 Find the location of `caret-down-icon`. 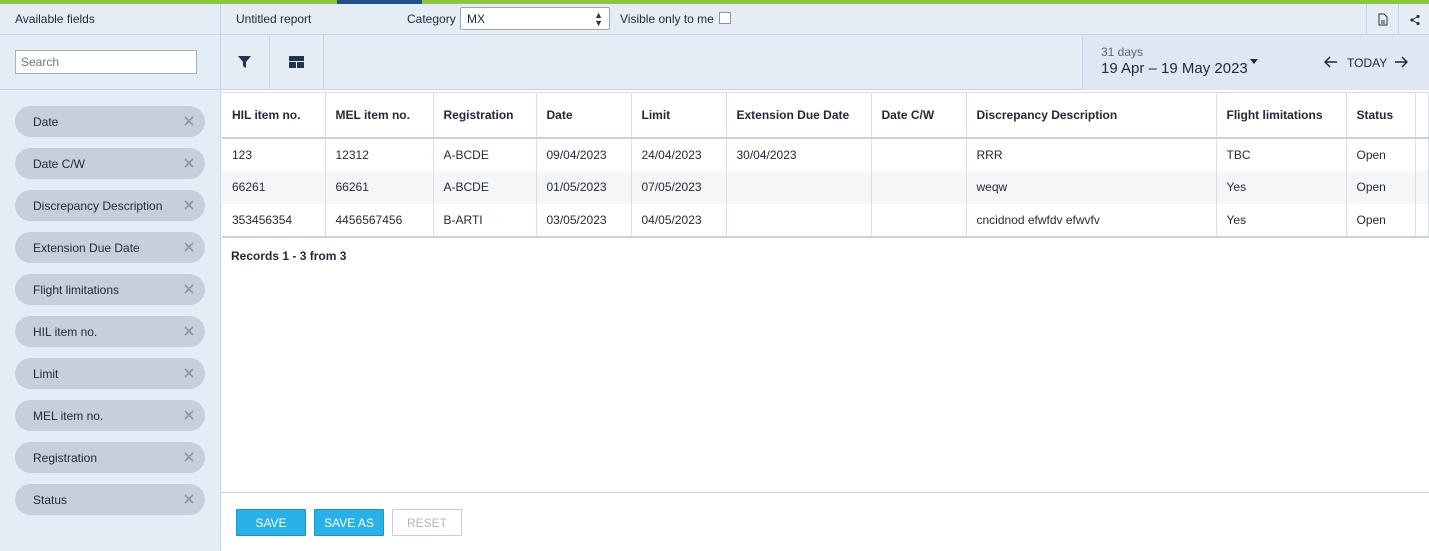

caret-down-icon is located at coordinates (1254, 61).